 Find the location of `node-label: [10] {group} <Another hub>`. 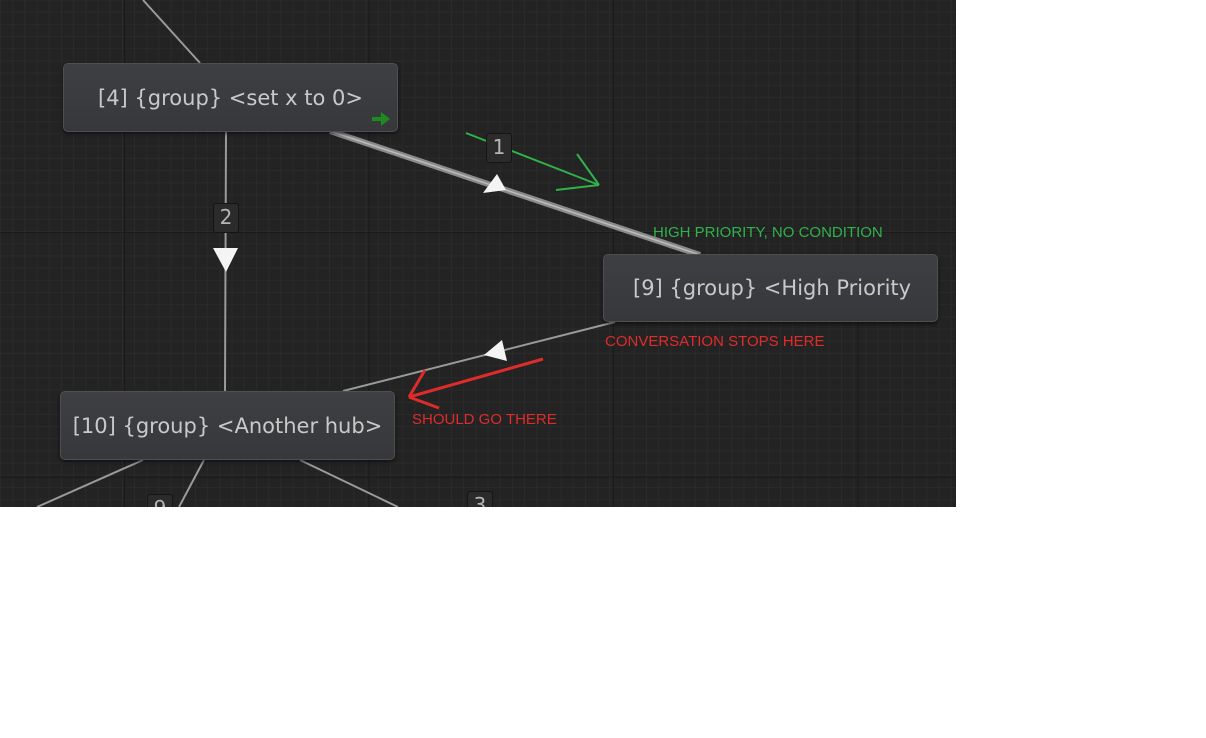

node-label: [10] {group} <Another hub> is located at coordinates (227, 425).